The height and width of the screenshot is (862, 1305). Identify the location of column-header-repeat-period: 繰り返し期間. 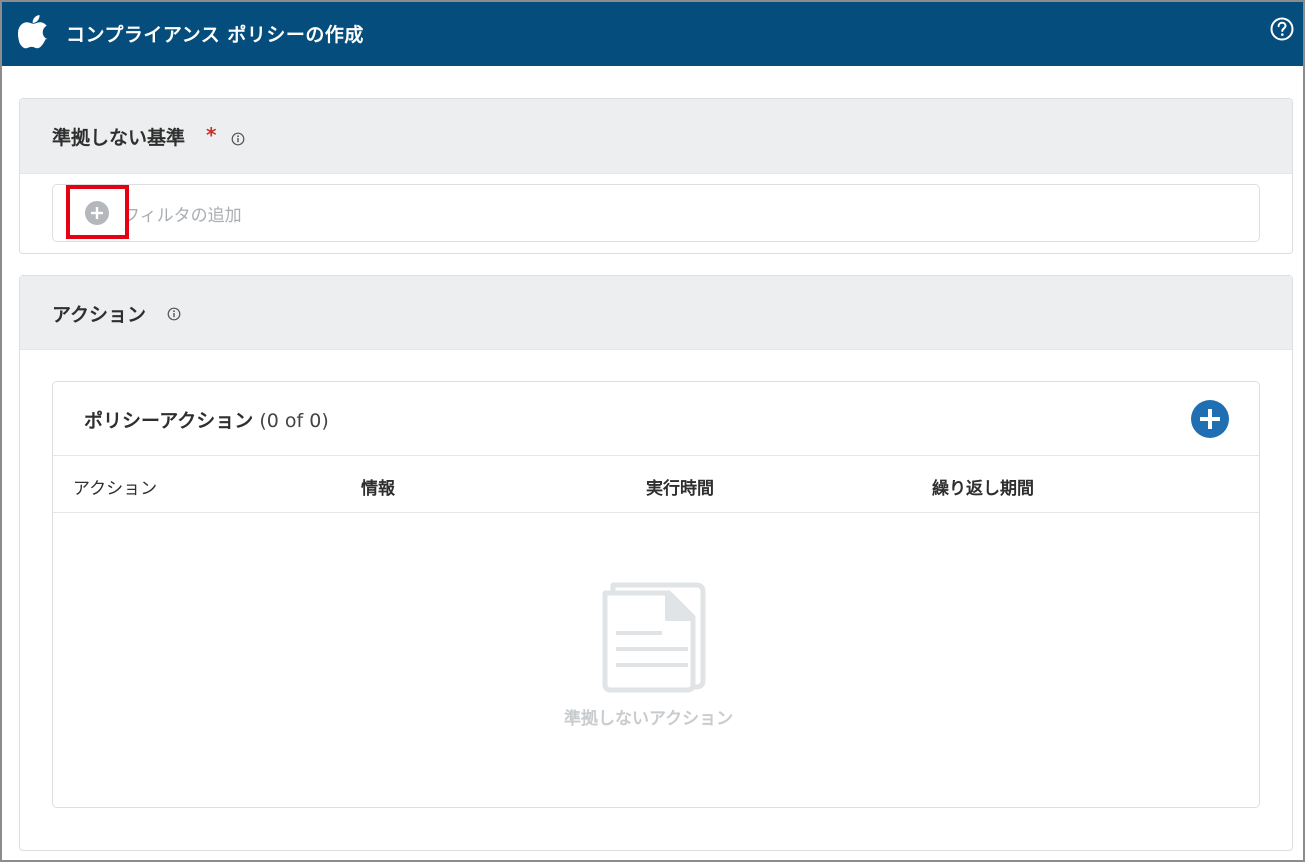
(983, 486).